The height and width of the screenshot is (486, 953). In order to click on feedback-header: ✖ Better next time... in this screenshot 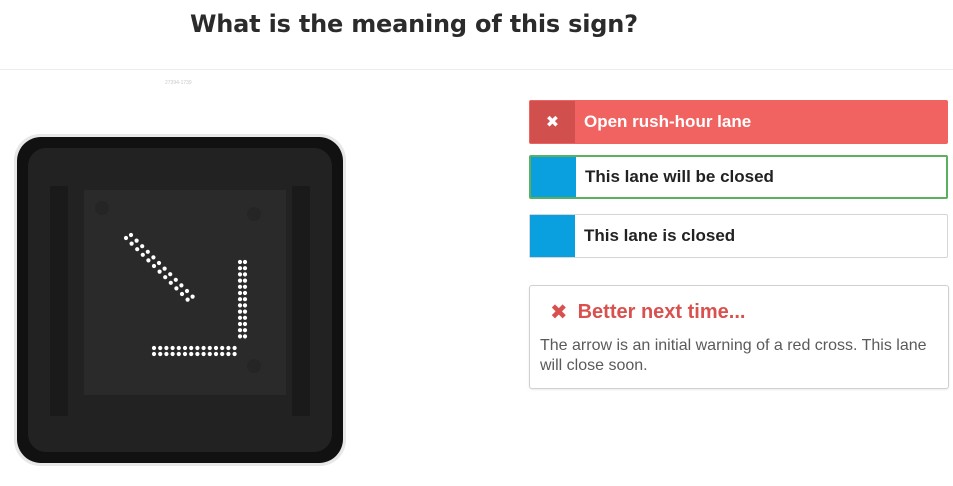, I will do `click(647, 312)`.